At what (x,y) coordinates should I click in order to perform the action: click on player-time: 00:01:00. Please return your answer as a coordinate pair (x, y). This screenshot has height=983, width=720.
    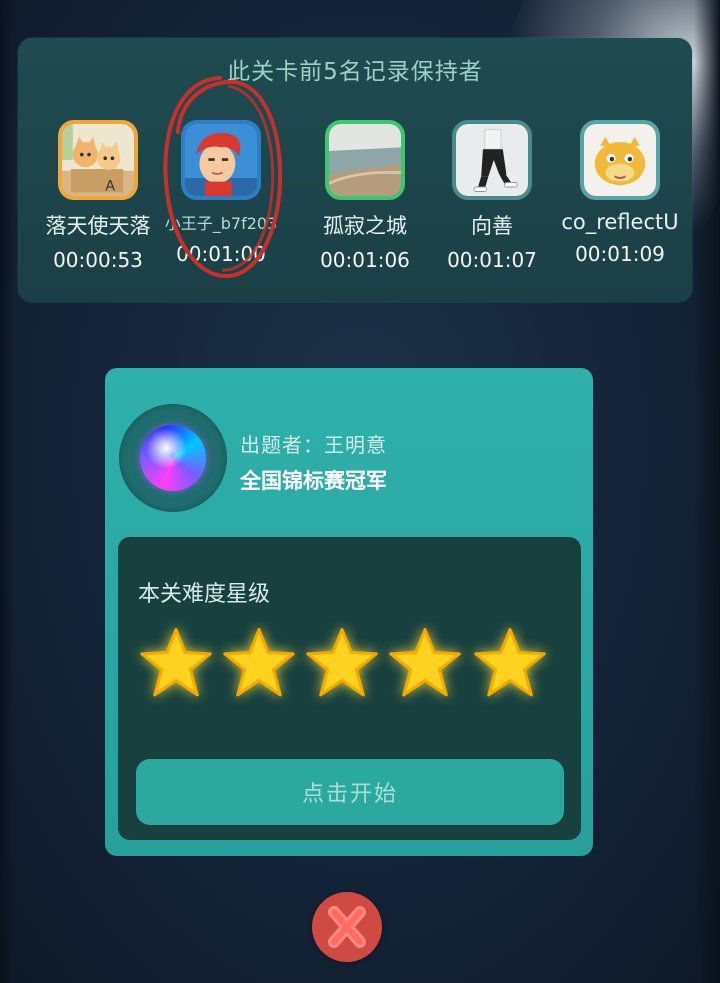
    Looking at the image, I should click on (221, 254).